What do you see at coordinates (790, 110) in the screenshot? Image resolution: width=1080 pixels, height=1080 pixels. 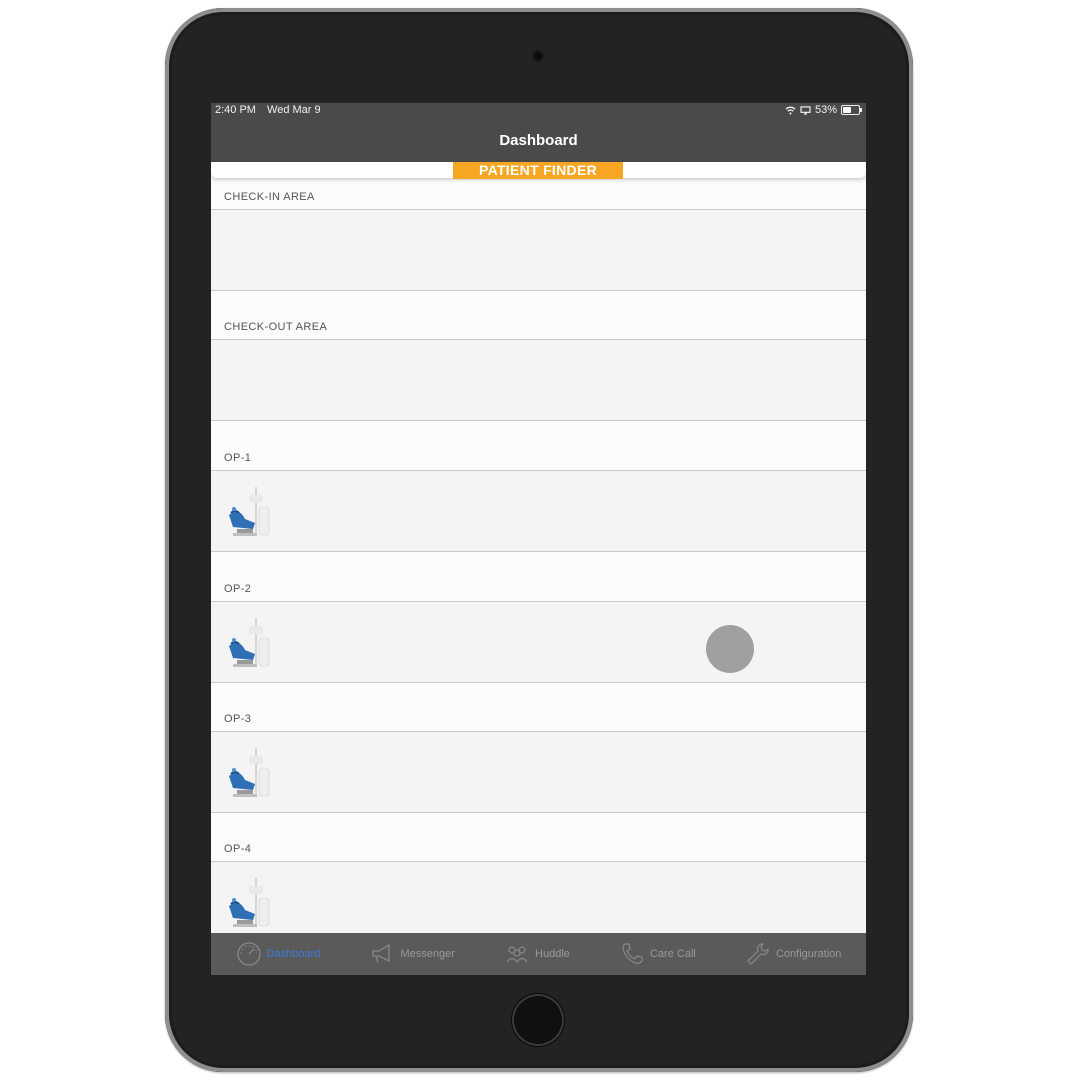 I see `wifi-icon` at bounding box center [790, 110].